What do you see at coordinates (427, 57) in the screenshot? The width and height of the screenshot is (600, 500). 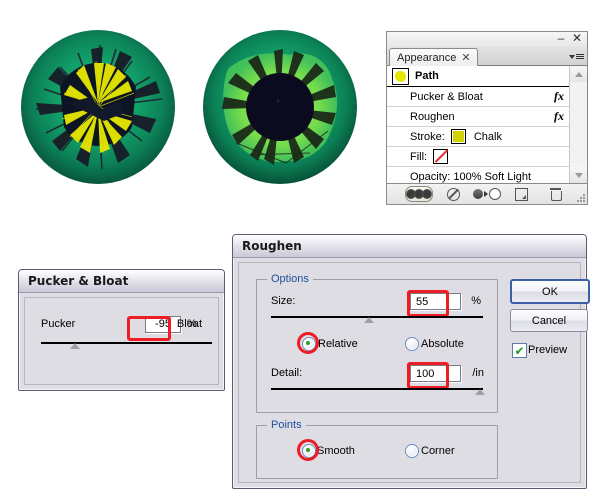 I see `tab-appearance-label: Appearance` at bounding box center [427, 57].